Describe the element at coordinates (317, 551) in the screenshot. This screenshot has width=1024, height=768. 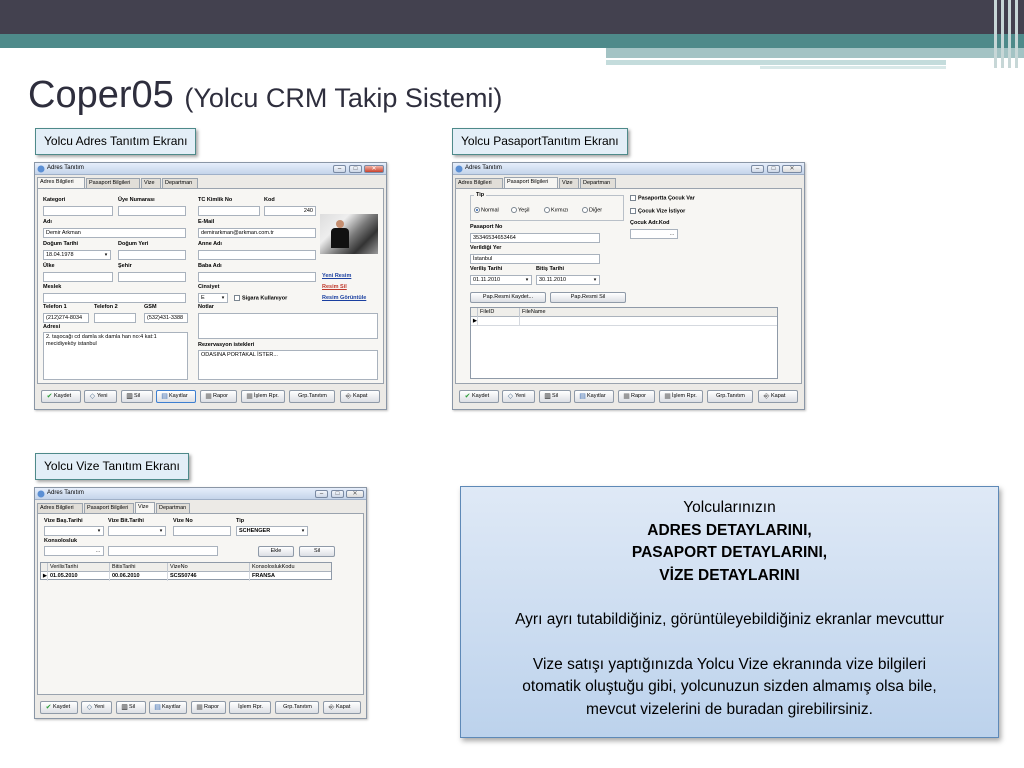
I see `vize-sil-button: Sil` at that location.